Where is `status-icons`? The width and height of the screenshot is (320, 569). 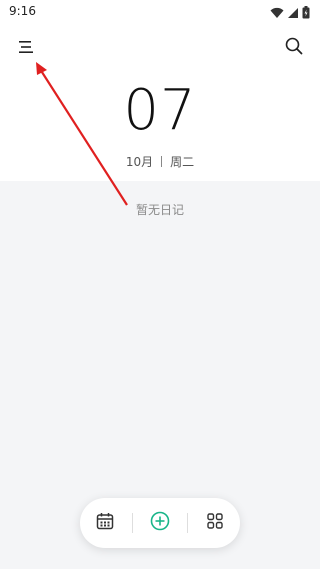
status-icons is located at coordinates (290, 13).